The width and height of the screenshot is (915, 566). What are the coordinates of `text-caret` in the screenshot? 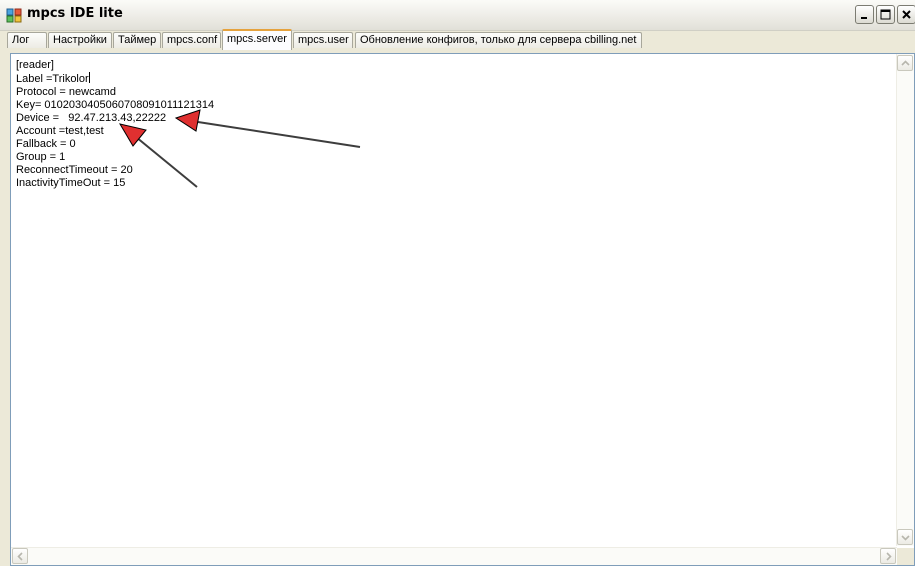 It's located at (89, 77).